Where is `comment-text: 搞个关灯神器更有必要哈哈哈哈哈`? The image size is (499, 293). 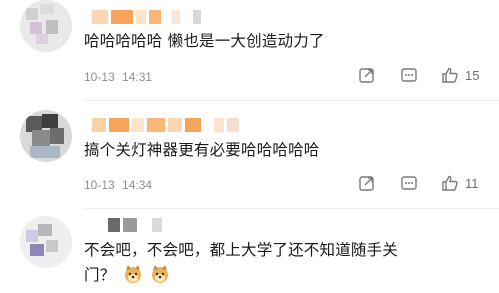
comment-text: 搞个关灯神器更有必要哈哈哈哈哈 is located at coordinates (202, 150).